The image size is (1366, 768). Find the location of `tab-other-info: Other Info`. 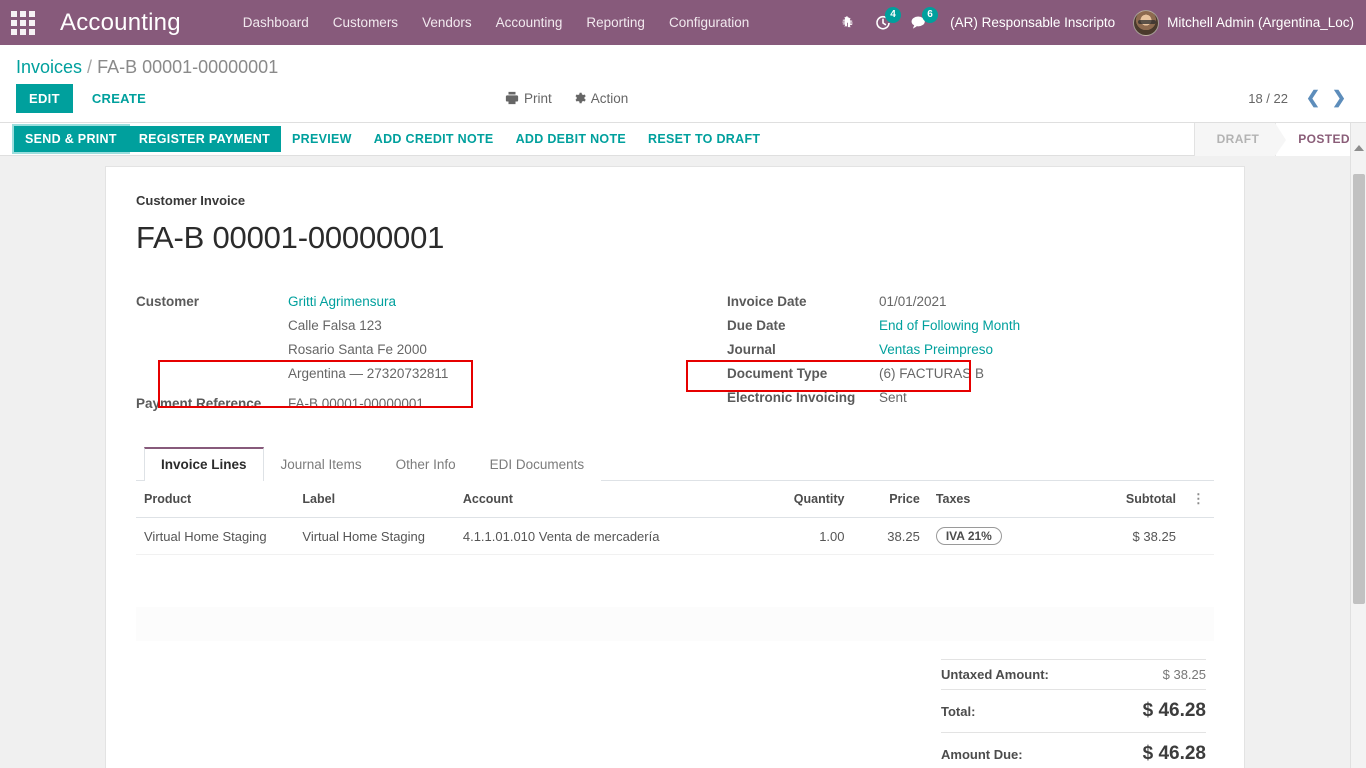

tab-other-info: Other Info is located at coordinates (425, 464).